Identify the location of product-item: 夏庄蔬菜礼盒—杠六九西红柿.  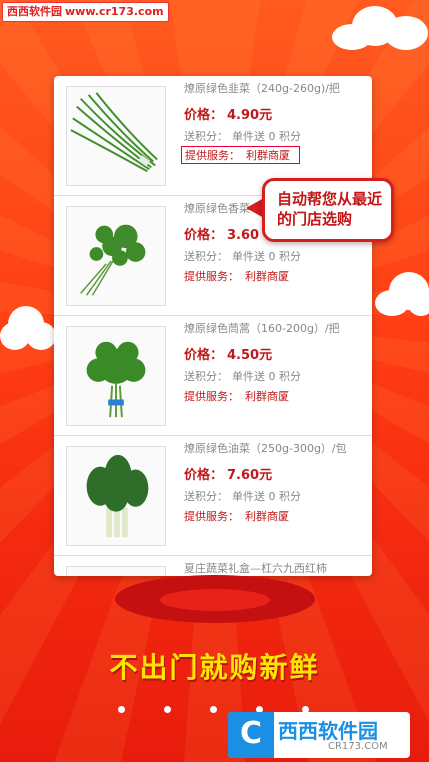
(213, 566).